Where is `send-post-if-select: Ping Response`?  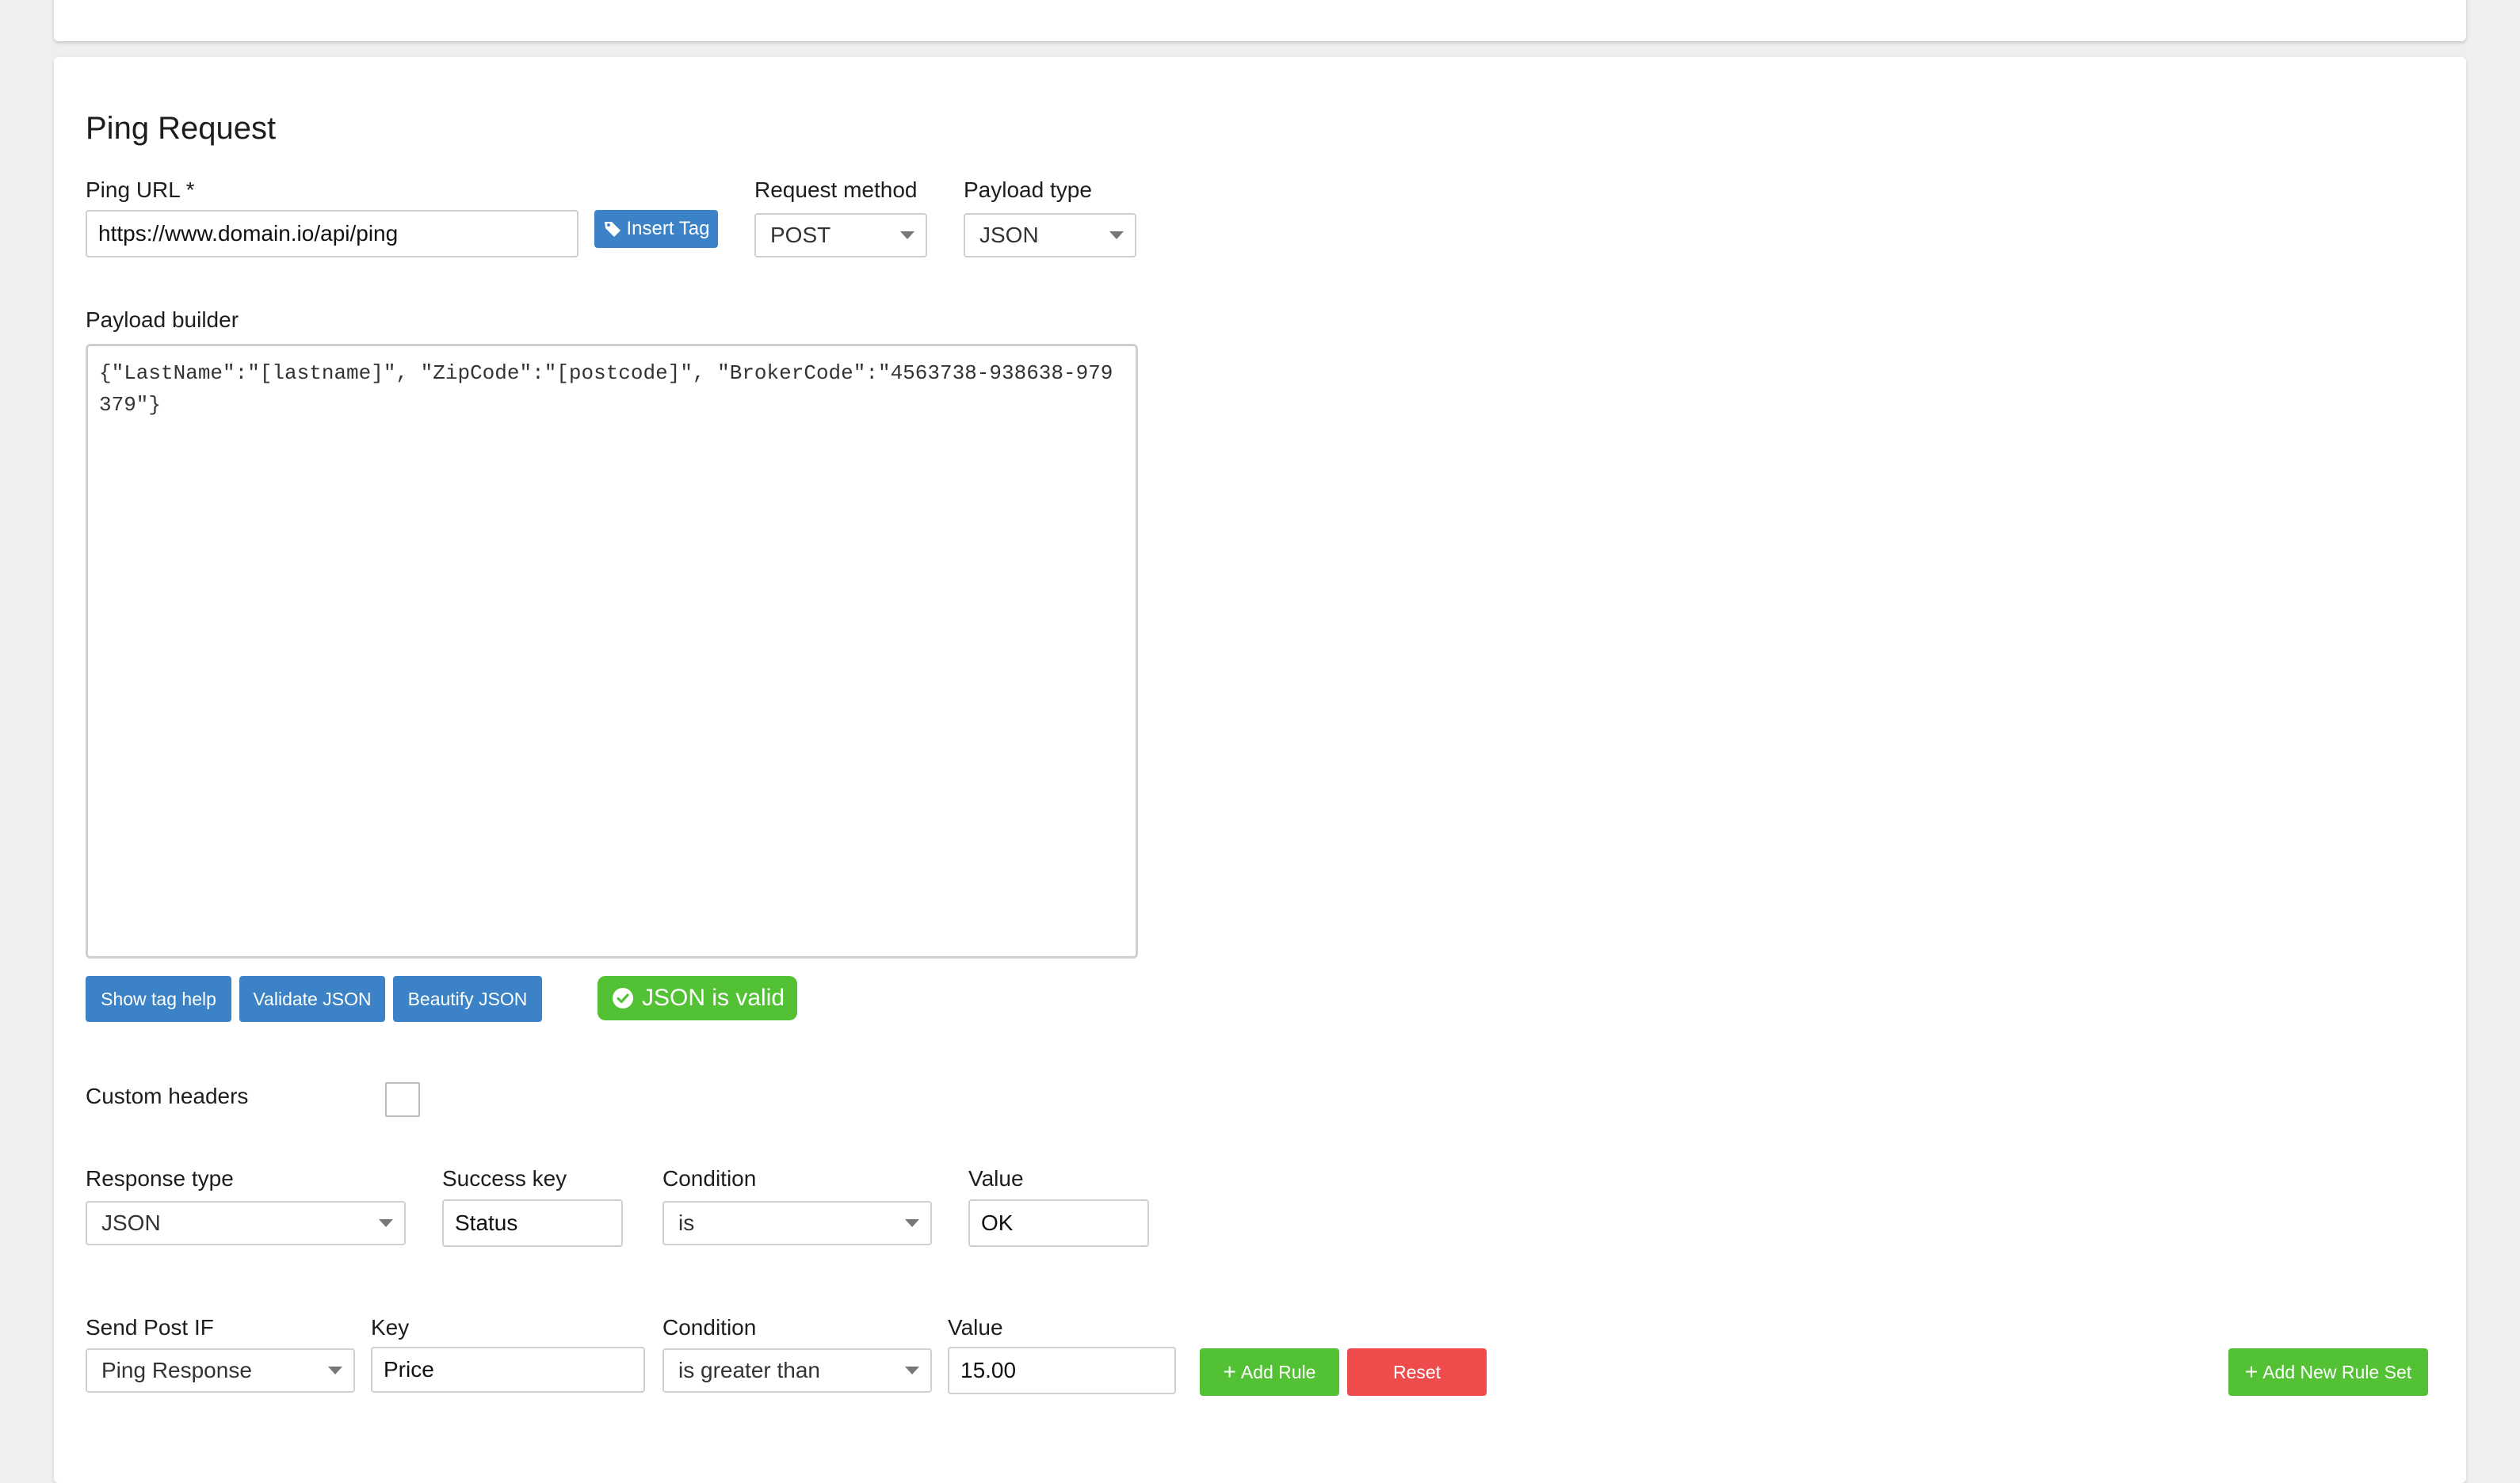
send-post-if-select: Ping Response is located at coordinates (220, 1370).